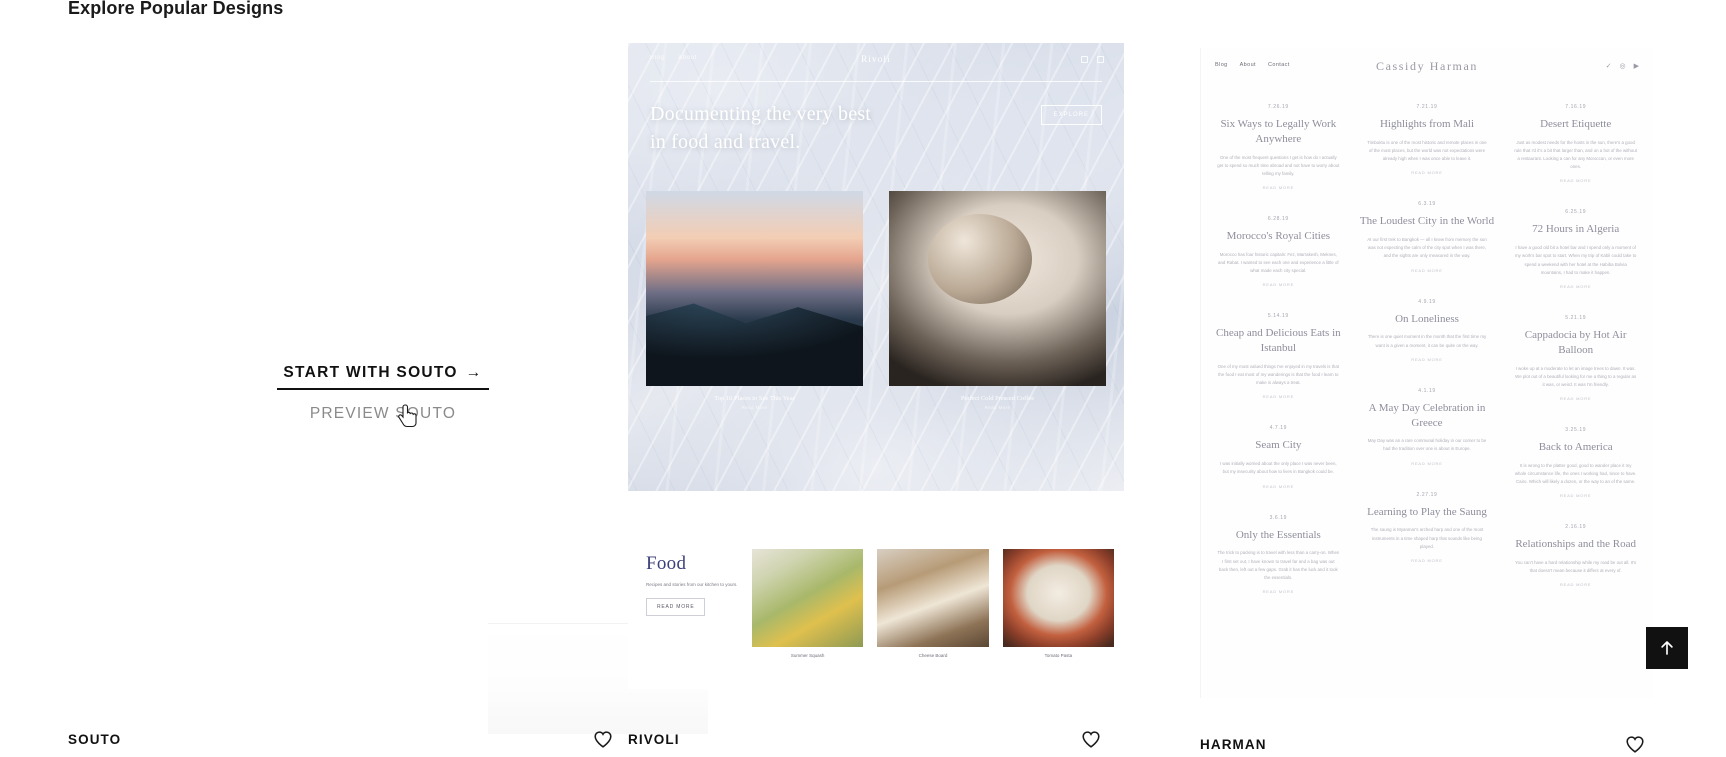  I want to click on post-title: Highlights from Mali, so click(1427, 124).